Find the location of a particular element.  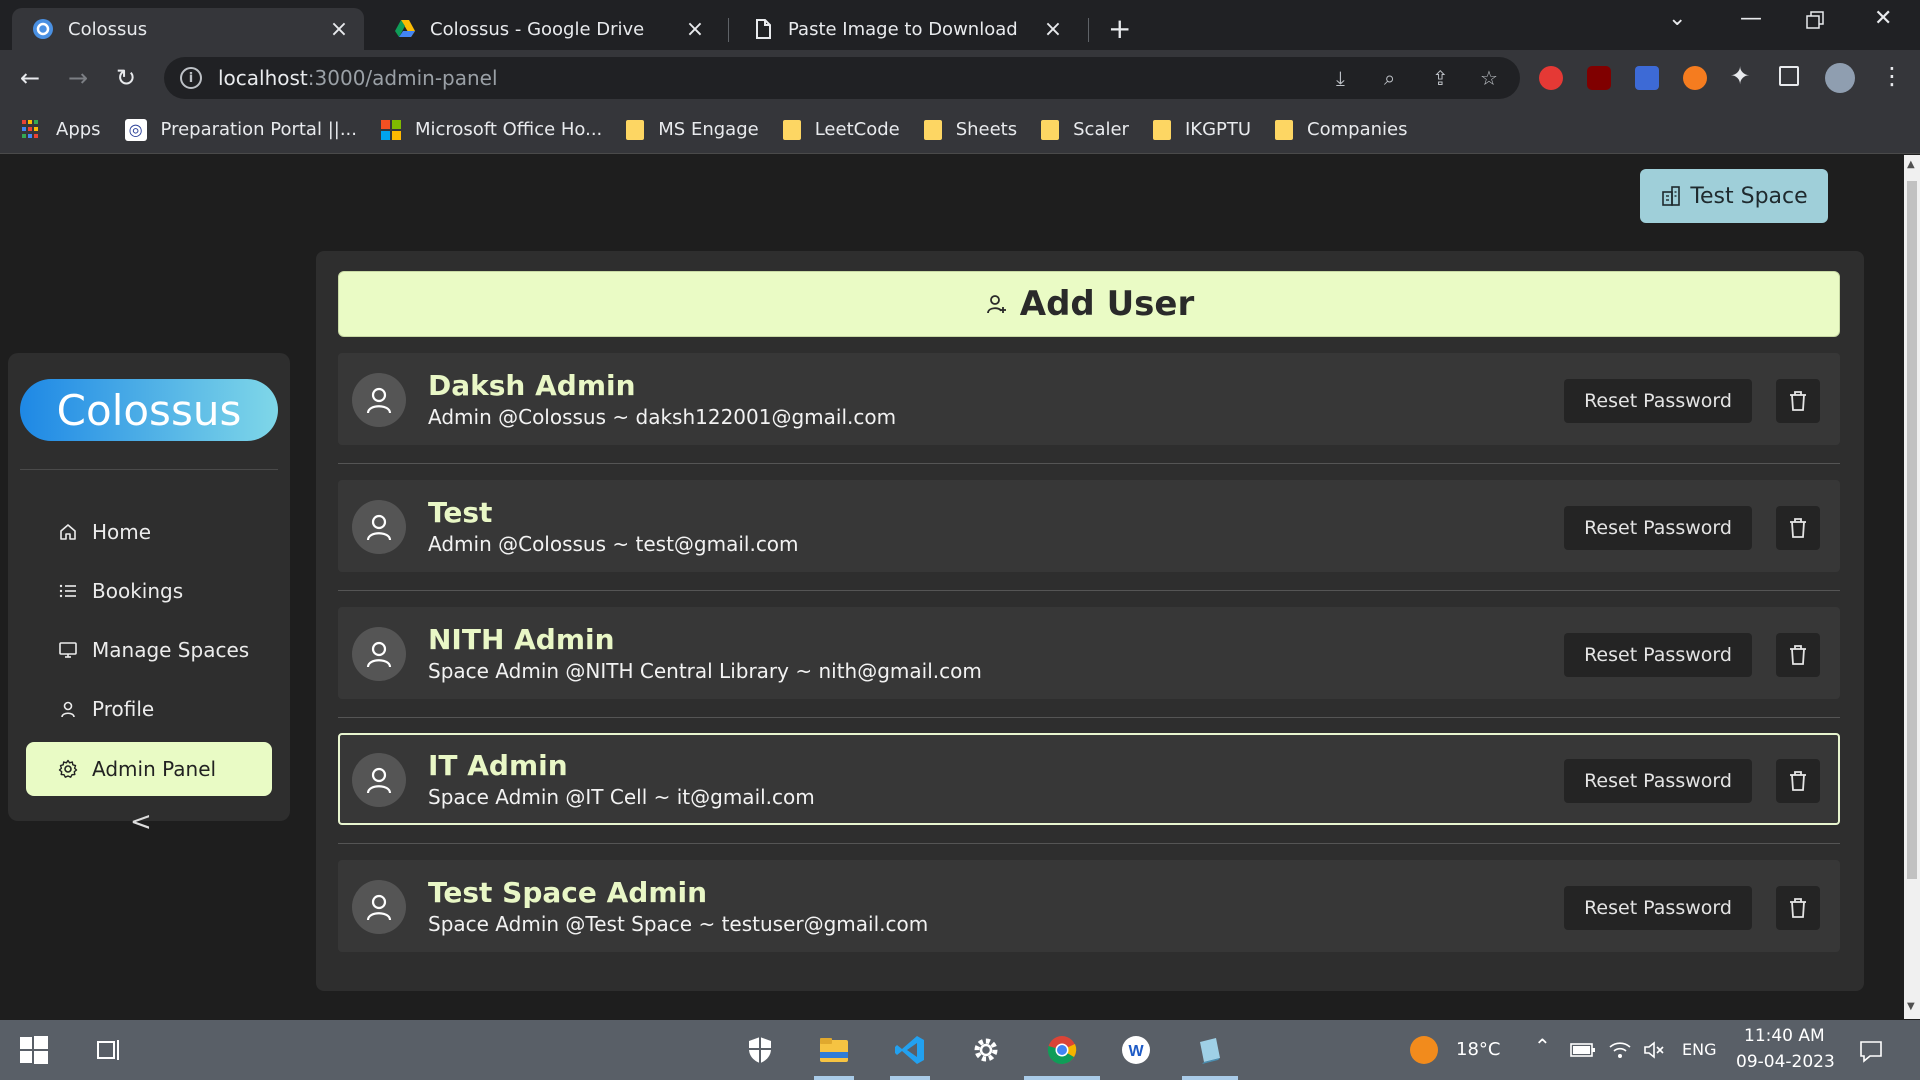

monitor-icon is located at coordinates (68, 650).